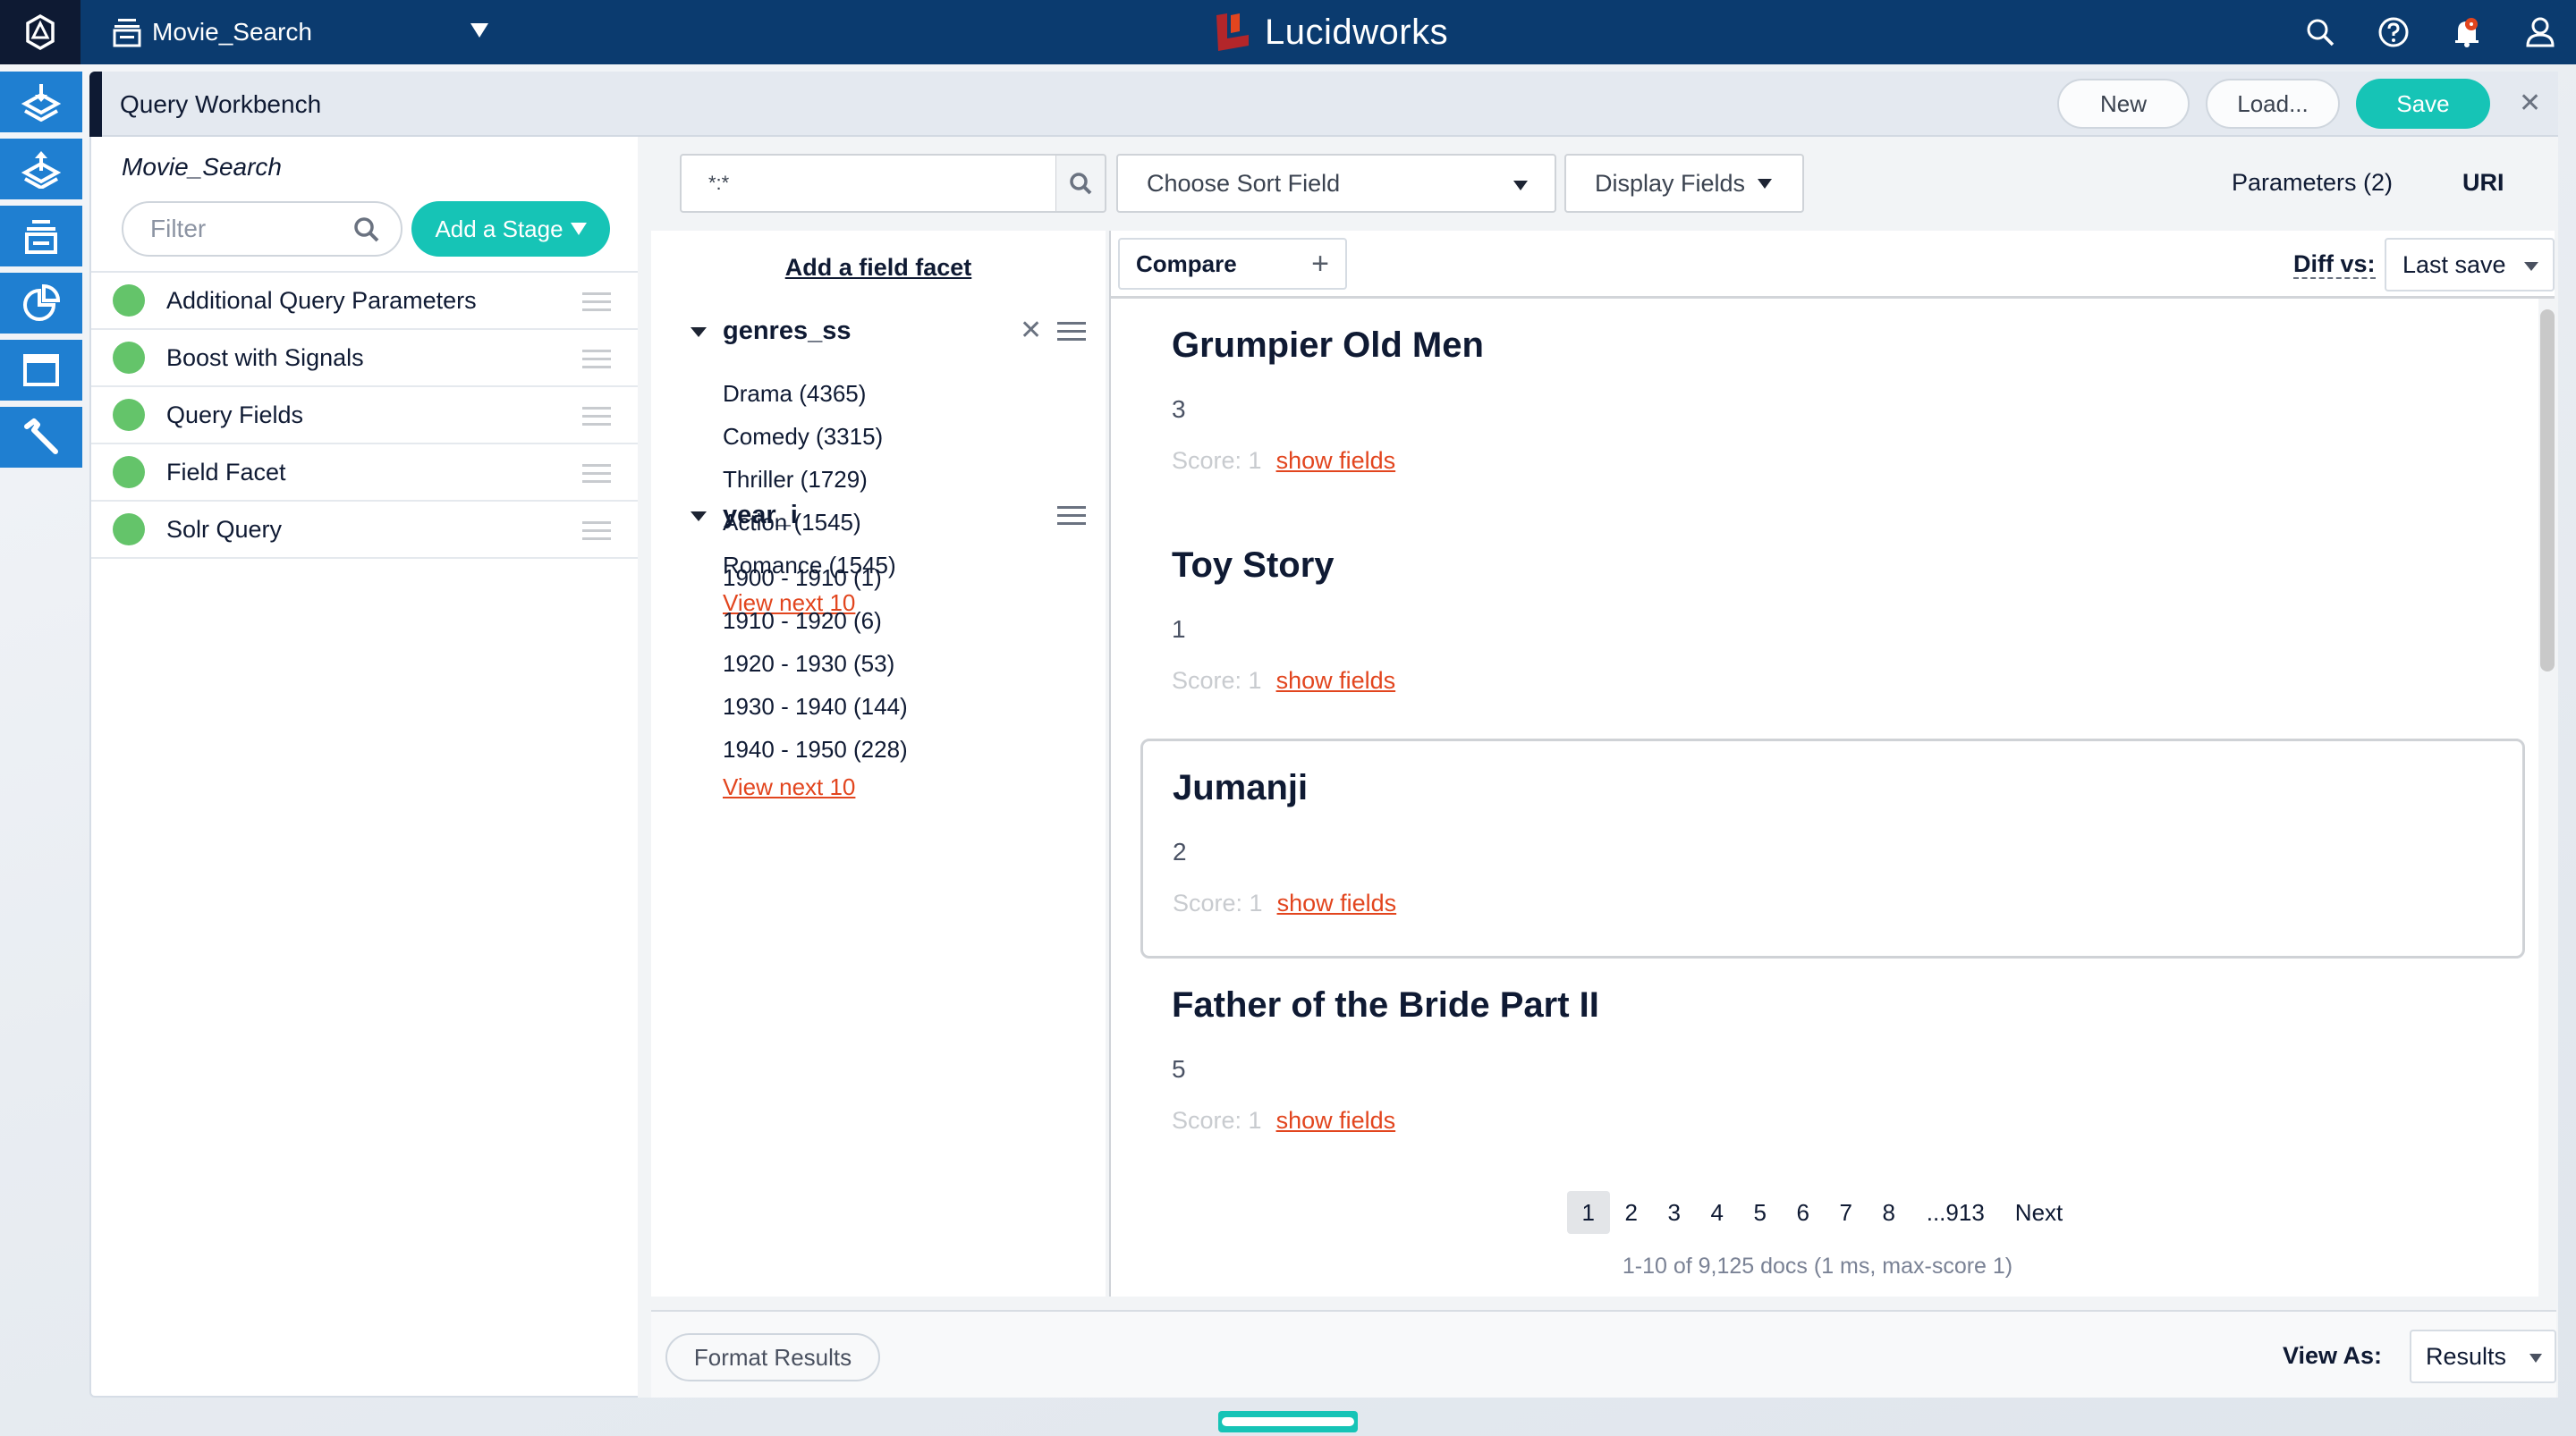  I want to click on app-name: Movie_Search, so click(232, 32).